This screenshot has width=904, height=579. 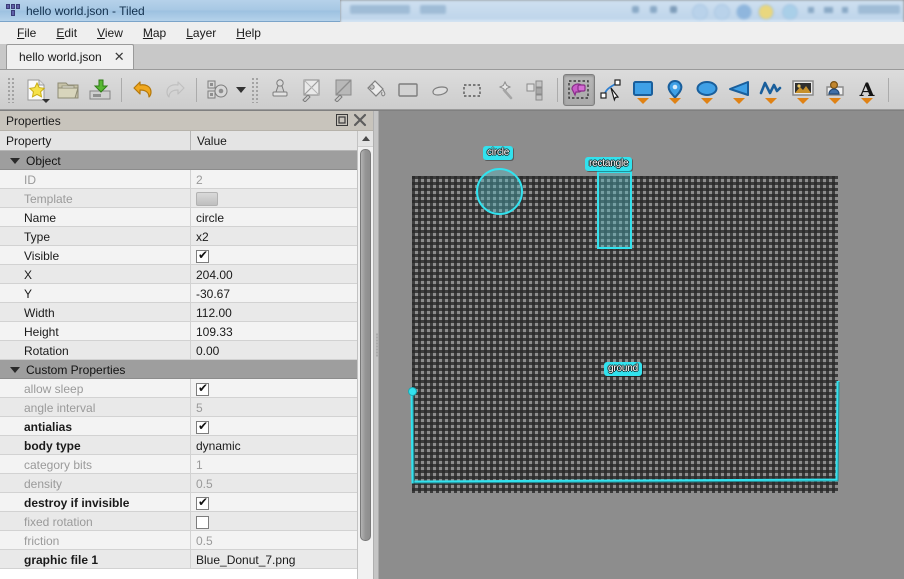 I want to click on property-value: 0.5, so click(x=204, y=541).